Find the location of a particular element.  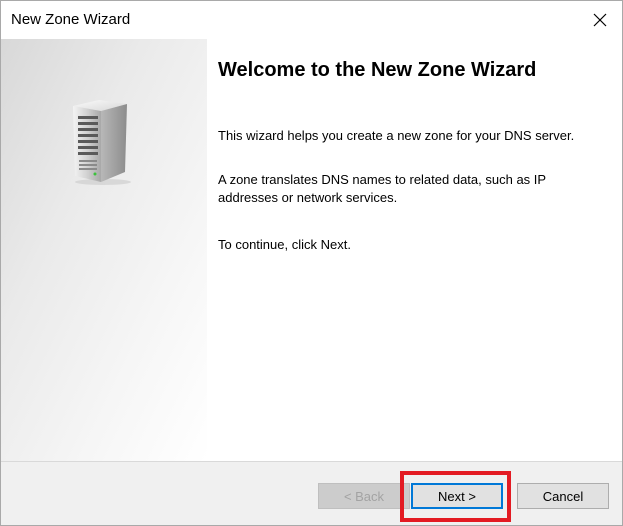

cancel-button: Cancel is located at coordinates (563, 496).